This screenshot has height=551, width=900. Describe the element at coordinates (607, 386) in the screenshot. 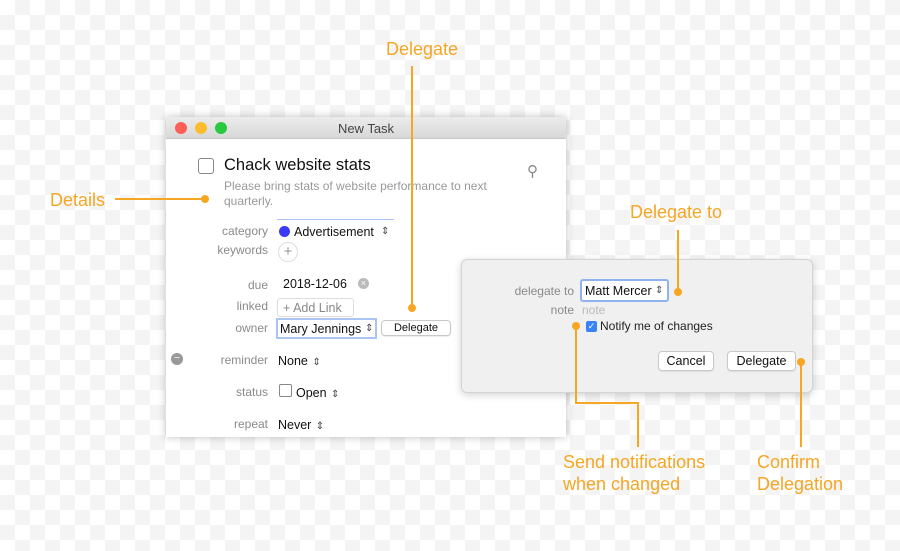

I see `notify-callout-line` at that location.